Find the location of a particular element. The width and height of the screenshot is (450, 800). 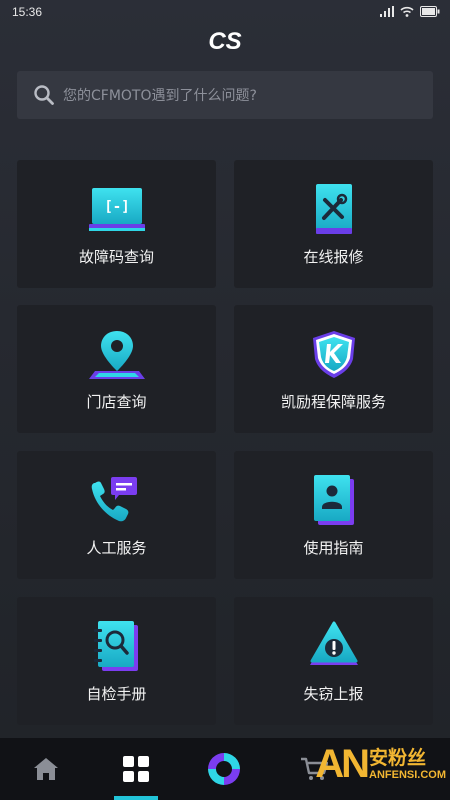

app-logo: CS is located at coordinates (225, 41).